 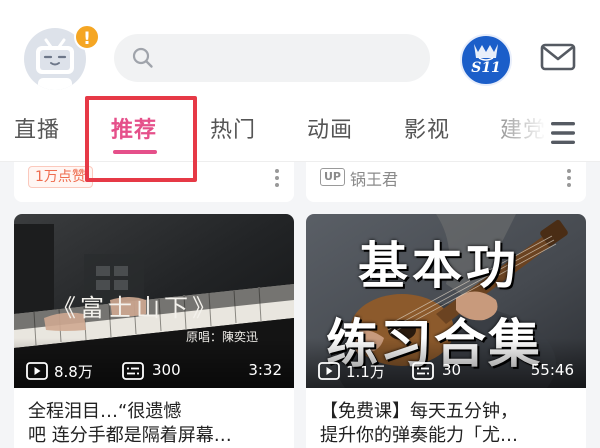 I want to click on view-count: 1.1万, so click(x=365, y=372).